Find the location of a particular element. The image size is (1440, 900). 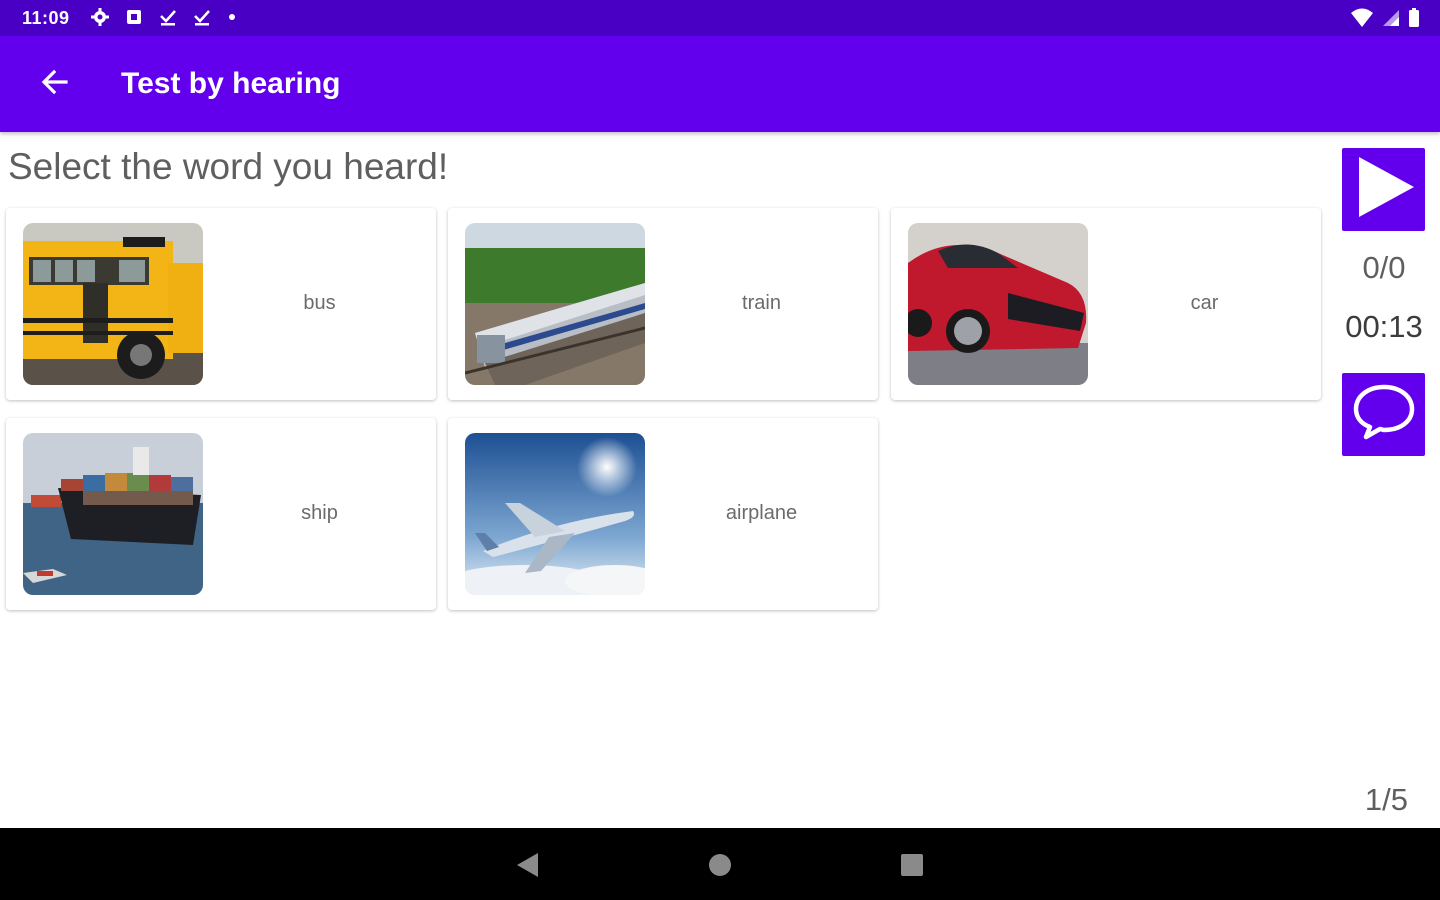

red-car-photo is located at coordinates (998, 304).